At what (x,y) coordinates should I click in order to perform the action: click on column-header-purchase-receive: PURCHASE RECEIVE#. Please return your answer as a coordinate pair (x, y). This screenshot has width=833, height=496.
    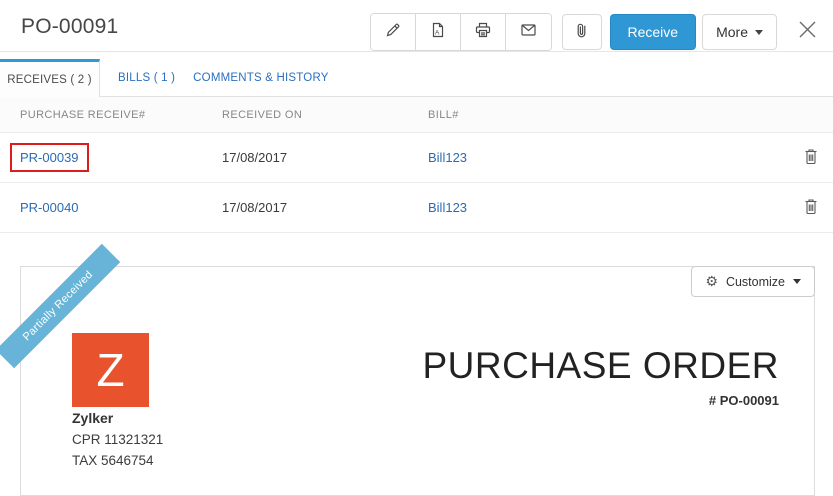
    Looking at the image, I should click on (83, 114).